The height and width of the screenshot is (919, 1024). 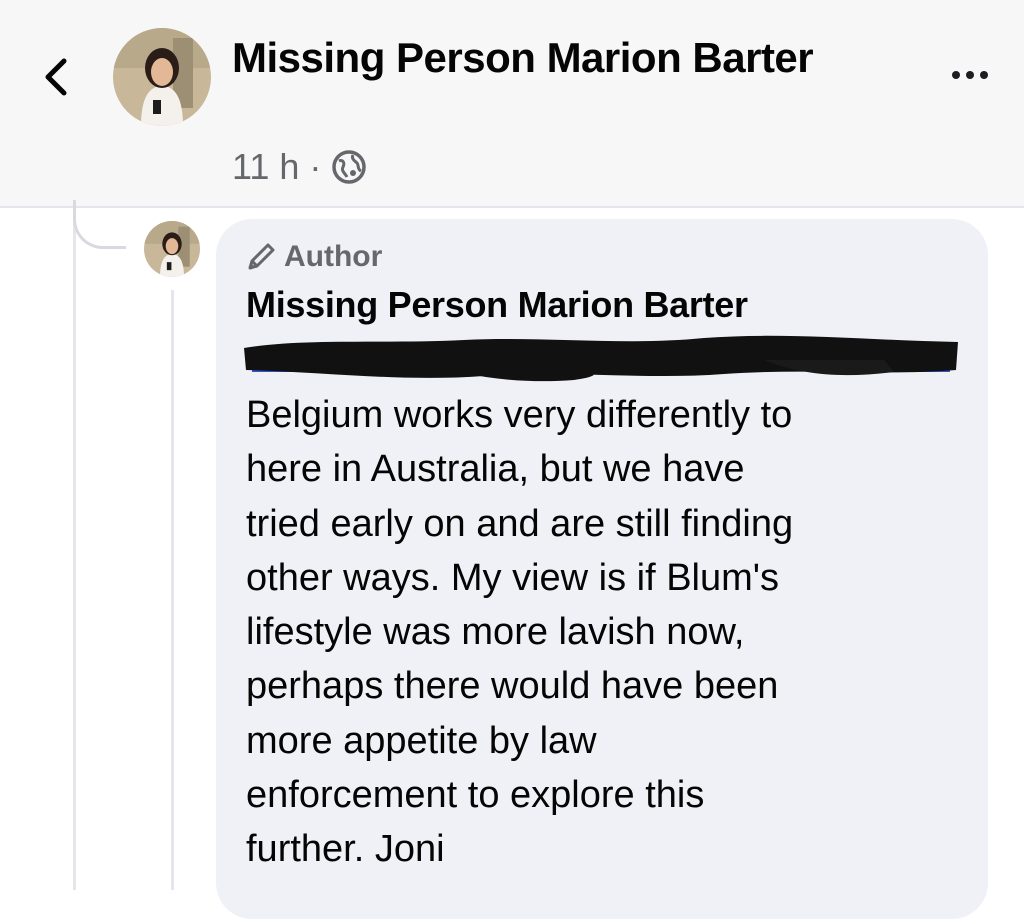 What do you see at coordinates (349, 167) in the screenshot?
I see `globe-icon` at bounding box center [349, 167].